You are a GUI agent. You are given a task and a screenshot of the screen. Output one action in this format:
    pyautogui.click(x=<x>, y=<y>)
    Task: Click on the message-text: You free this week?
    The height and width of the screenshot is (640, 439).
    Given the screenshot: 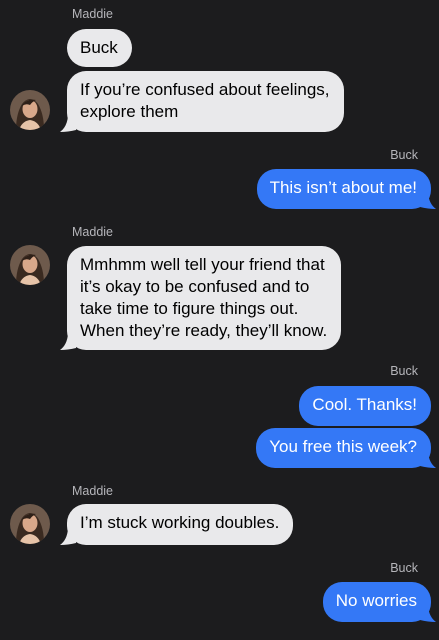 What is the action you would take?
    pyautogui.click(x=343, y=446)
    